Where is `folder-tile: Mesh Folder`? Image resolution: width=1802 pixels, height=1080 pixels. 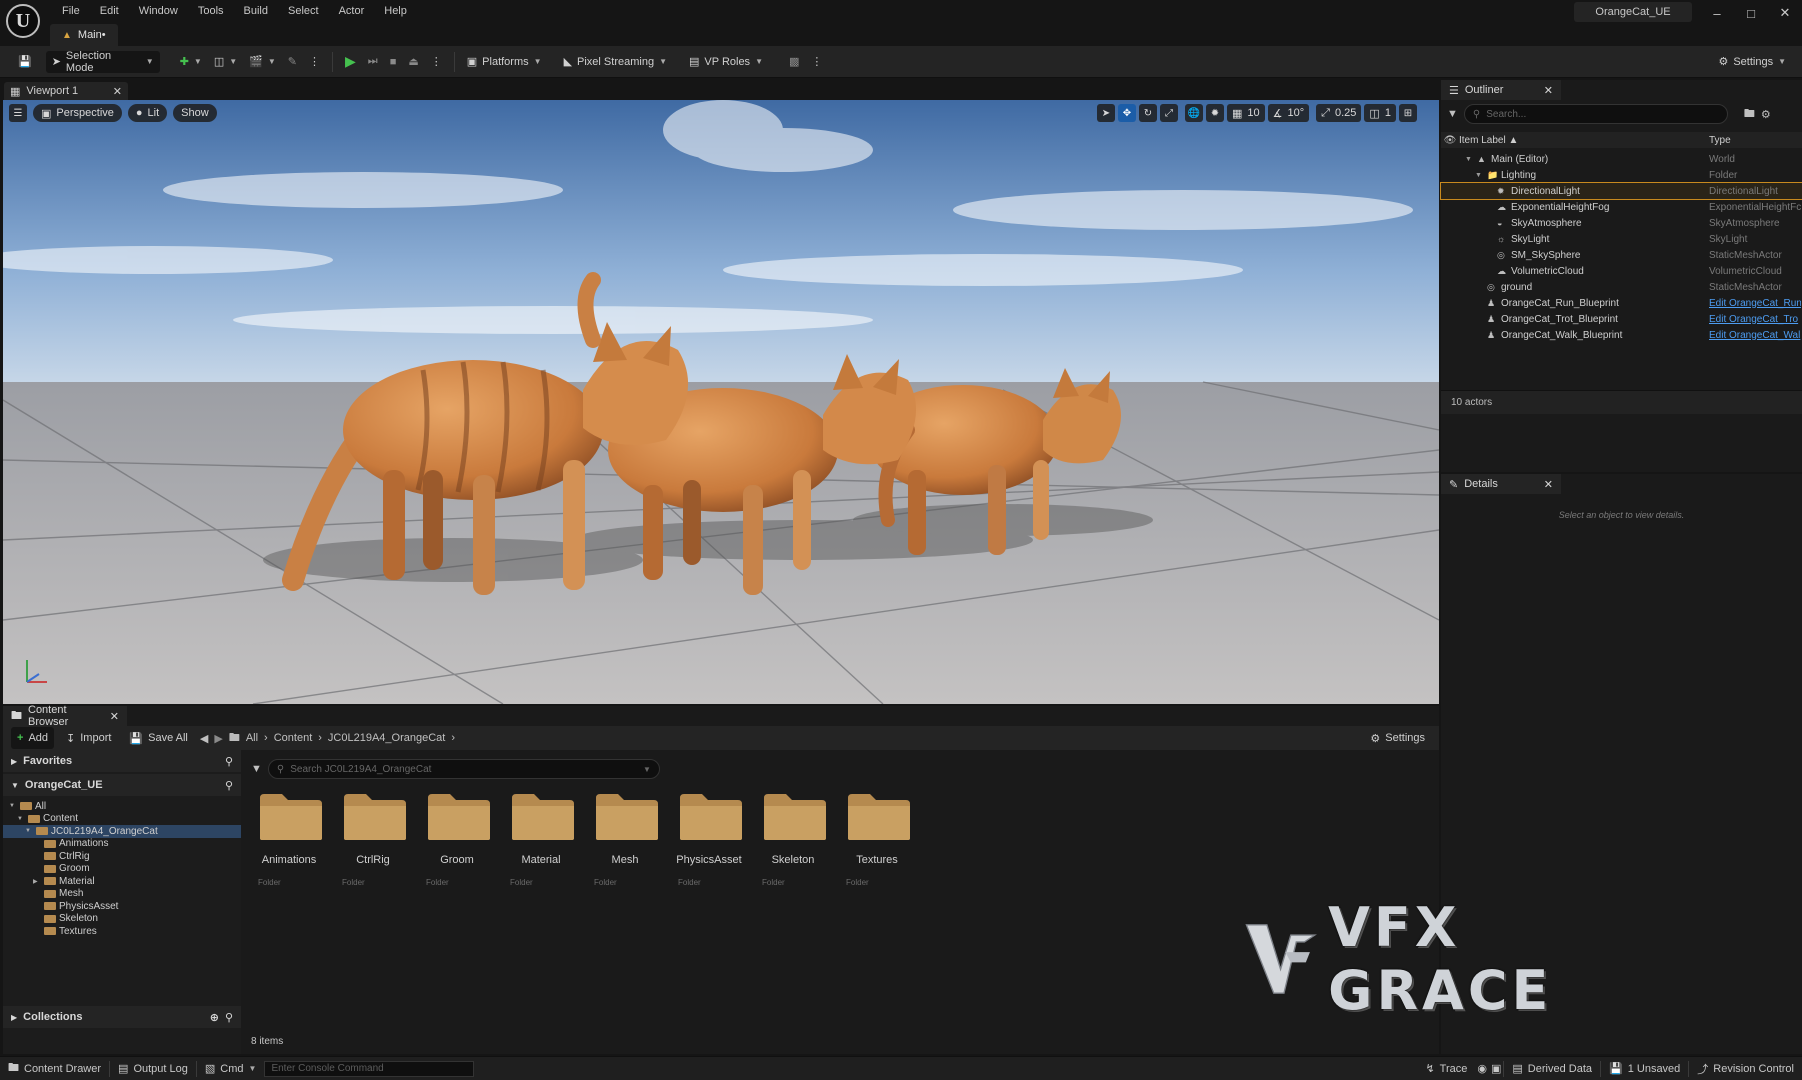
folder-tile: Mesh Folder is located at coordinates (625, 839).